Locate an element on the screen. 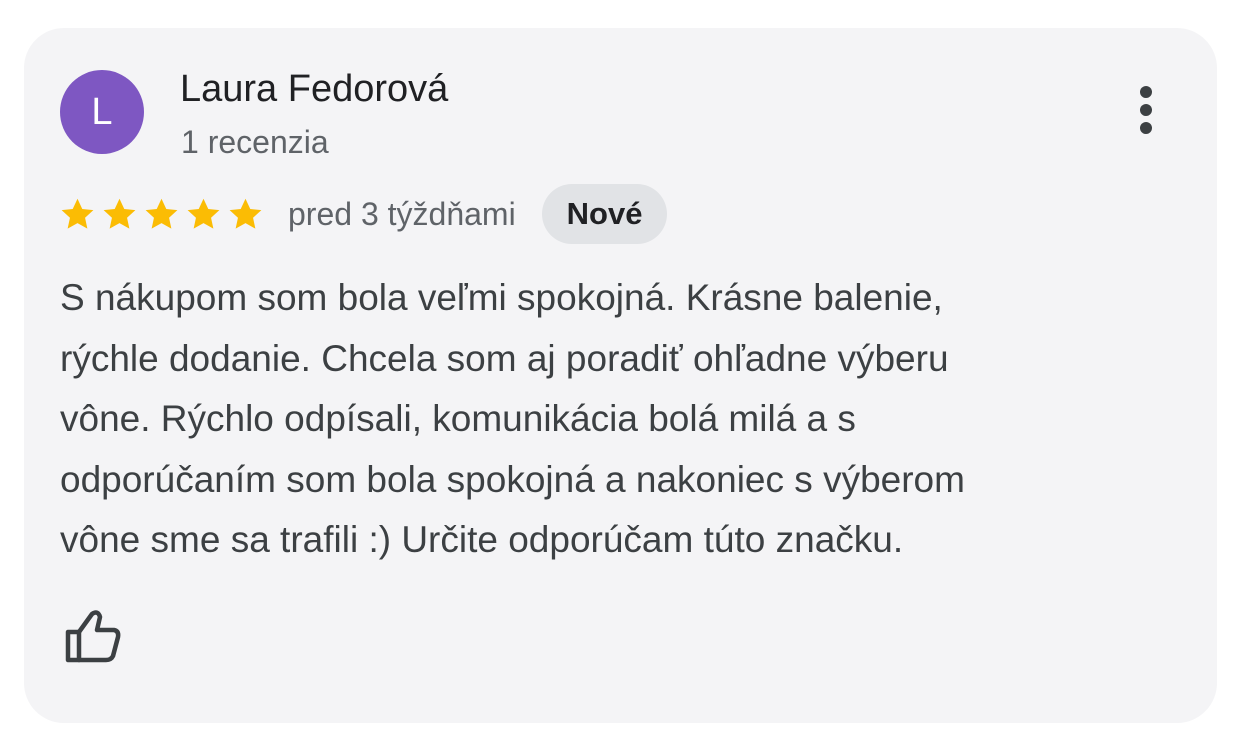 The width and height of the screenshot is (1242, 749). more-options-button is located at coordinates (1146, 110).